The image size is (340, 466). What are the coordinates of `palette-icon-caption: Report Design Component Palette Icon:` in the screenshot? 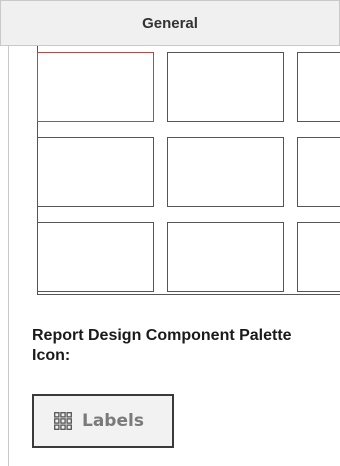 It's located at (162, 345).